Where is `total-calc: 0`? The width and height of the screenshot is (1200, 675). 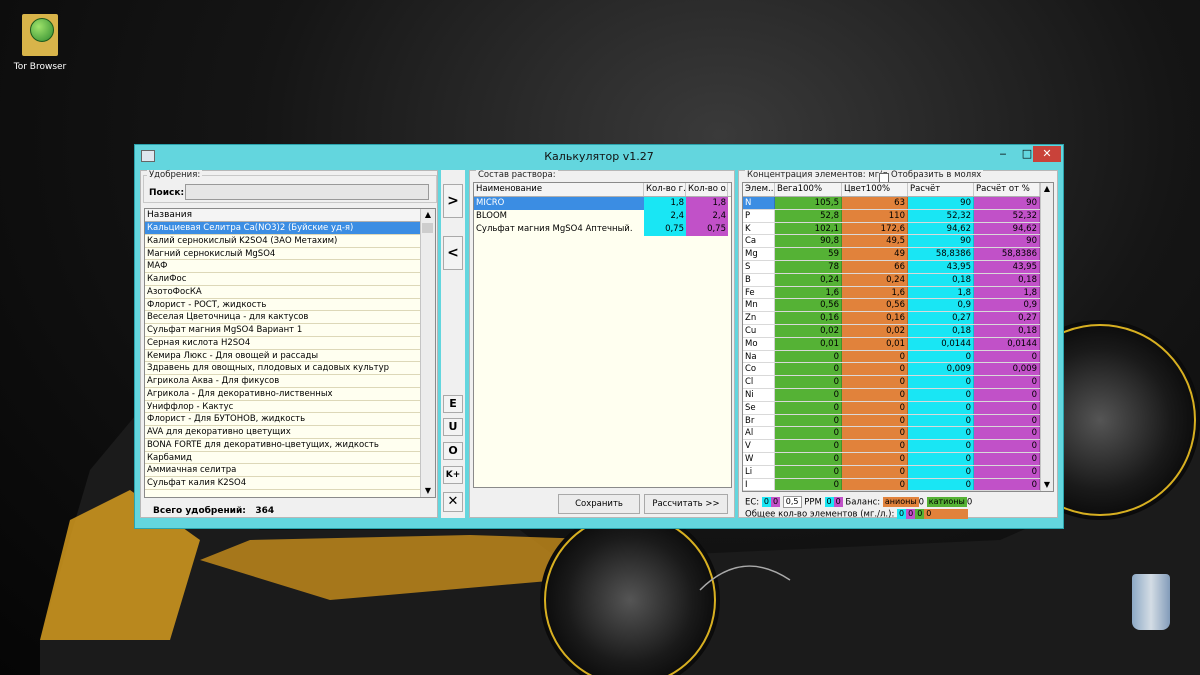
total-calc: 0 is located at coordinates (902, 514).